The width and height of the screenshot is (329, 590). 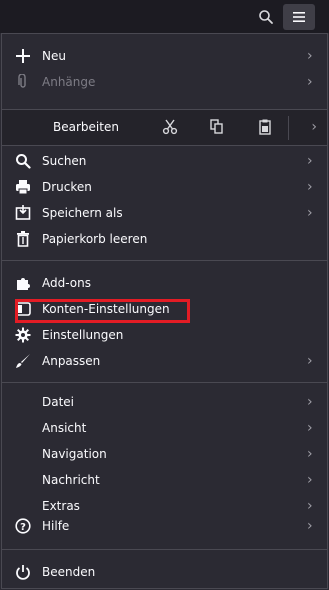 What do you see at coordinates (164, 526) in the screenshot?
I see `menu-item-help: ? Hilfe ›` at bounding box center [164, 526].